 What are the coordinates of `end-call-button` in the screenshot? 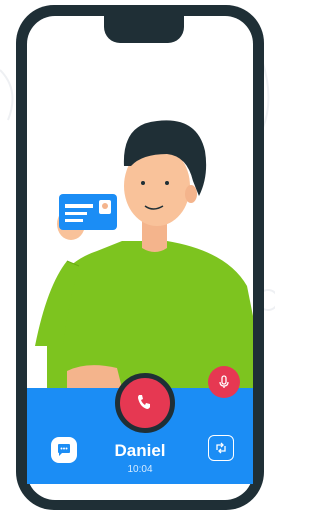 It's located at (145, 403).